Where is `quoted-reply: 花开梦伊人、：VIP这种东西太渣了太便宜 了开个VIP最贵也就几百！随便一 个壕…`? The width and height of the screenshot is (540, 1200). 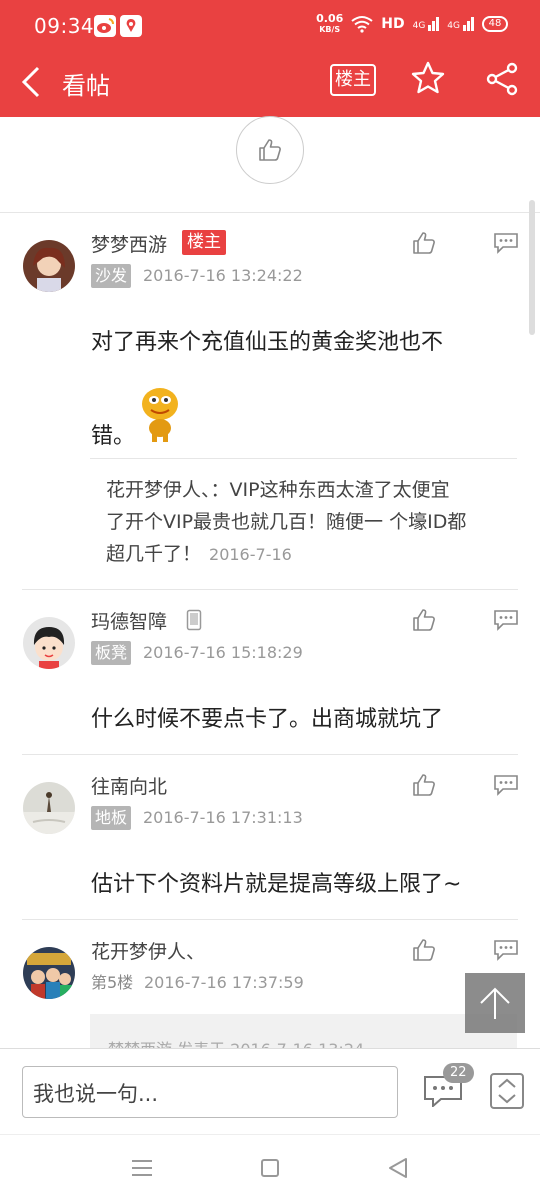 quoted-reply: 花开梦伊人、：VIP这种东西太渣了太便宜 了开个VIP最贵也就几百！随便一 个壕… is located at coordinates (303, 522).